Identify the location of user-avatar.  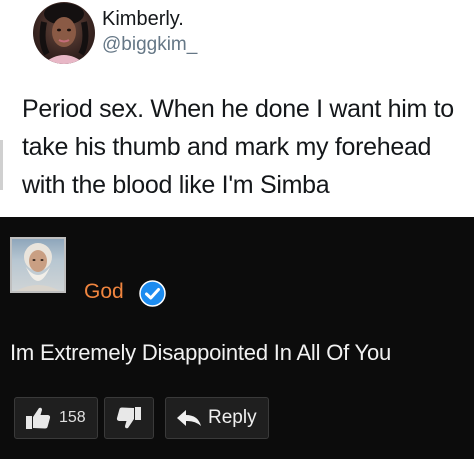
(64, 33).